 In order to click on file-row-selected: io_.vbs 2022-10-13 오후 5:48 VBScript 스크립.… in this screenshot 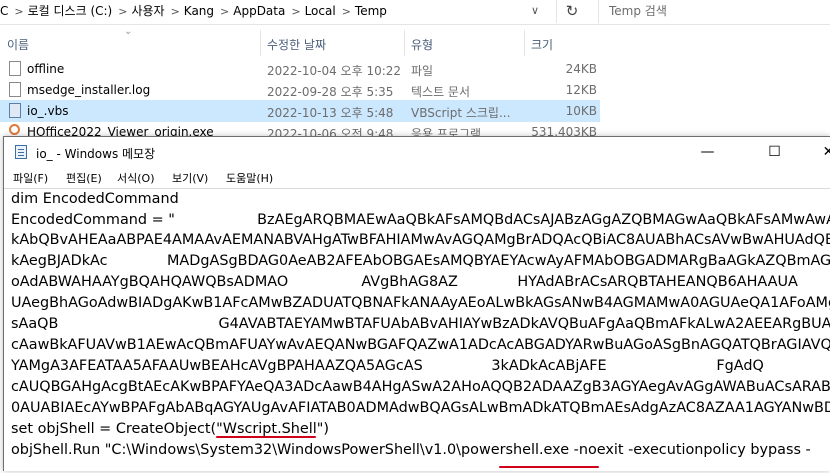, I will do `click(300, 111)`.